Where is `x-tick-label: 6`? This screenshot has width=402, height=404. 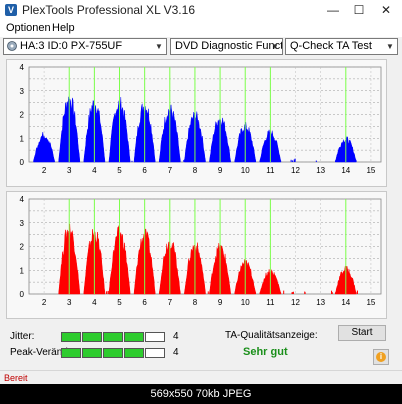
x-tick-label: 6 is located at coordinates (144, 302).